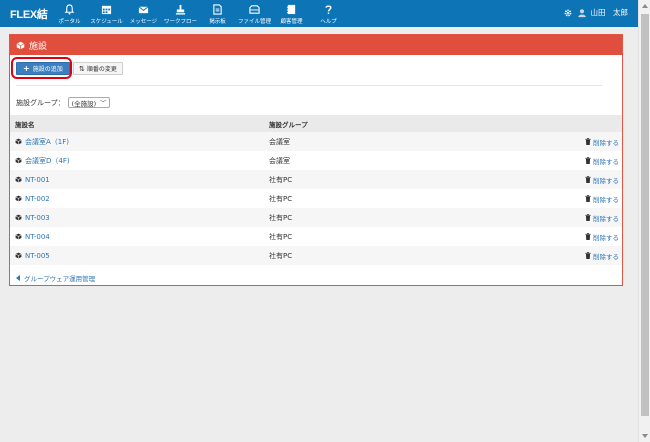  I want to click on nav-help: ヘルプ, so click(328, 13).